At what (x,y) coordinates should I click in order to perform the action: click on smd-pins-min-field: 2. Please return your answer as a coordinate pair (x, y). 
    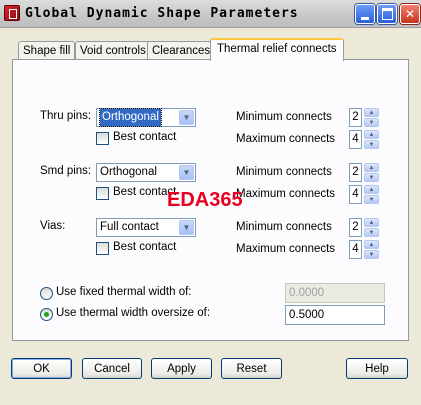
    Looking at the image, I should click on (355, 172).